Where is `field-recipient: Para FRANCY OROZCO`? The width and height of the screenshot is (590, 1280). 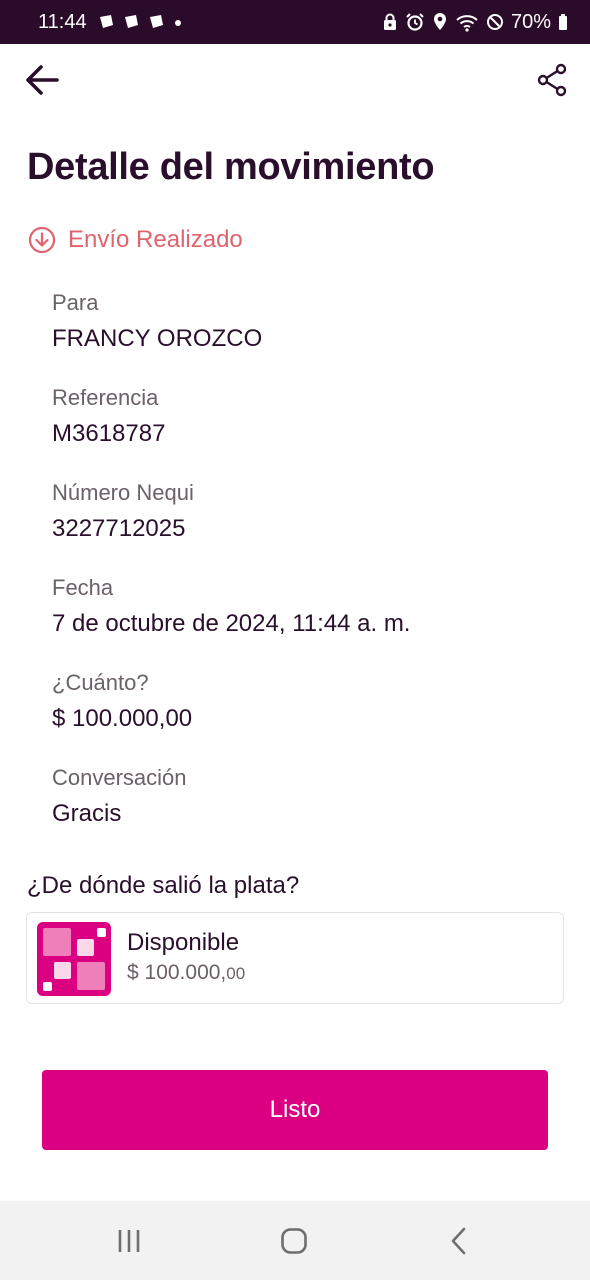
field-recipient: Para FRANCY OROZCO is located at coordinates (157, 321).